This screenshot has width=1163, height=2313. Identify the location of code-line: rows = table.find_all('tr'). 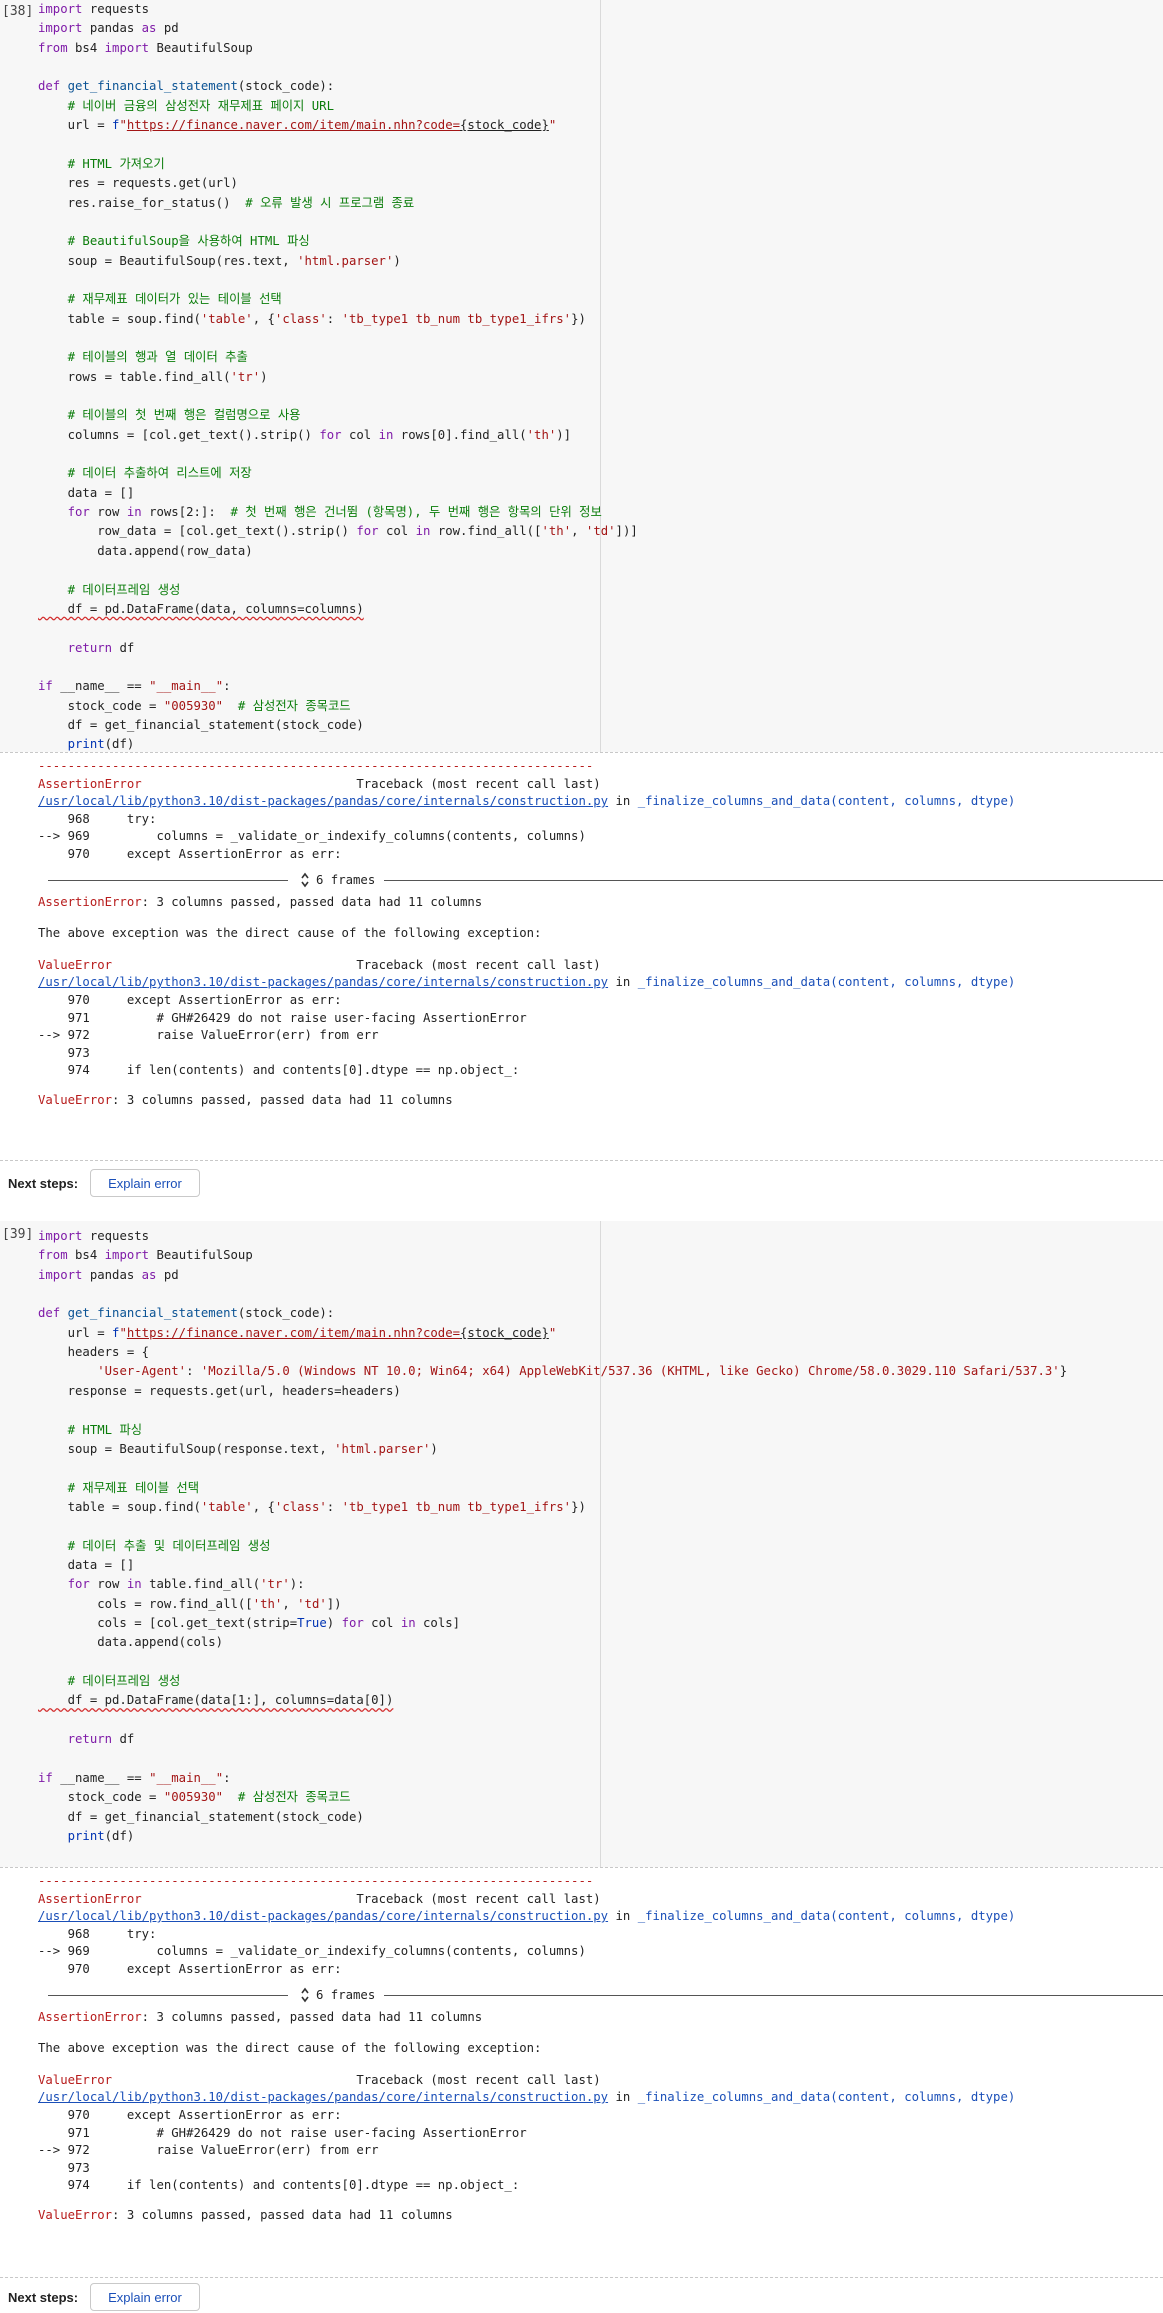
(153, 376).